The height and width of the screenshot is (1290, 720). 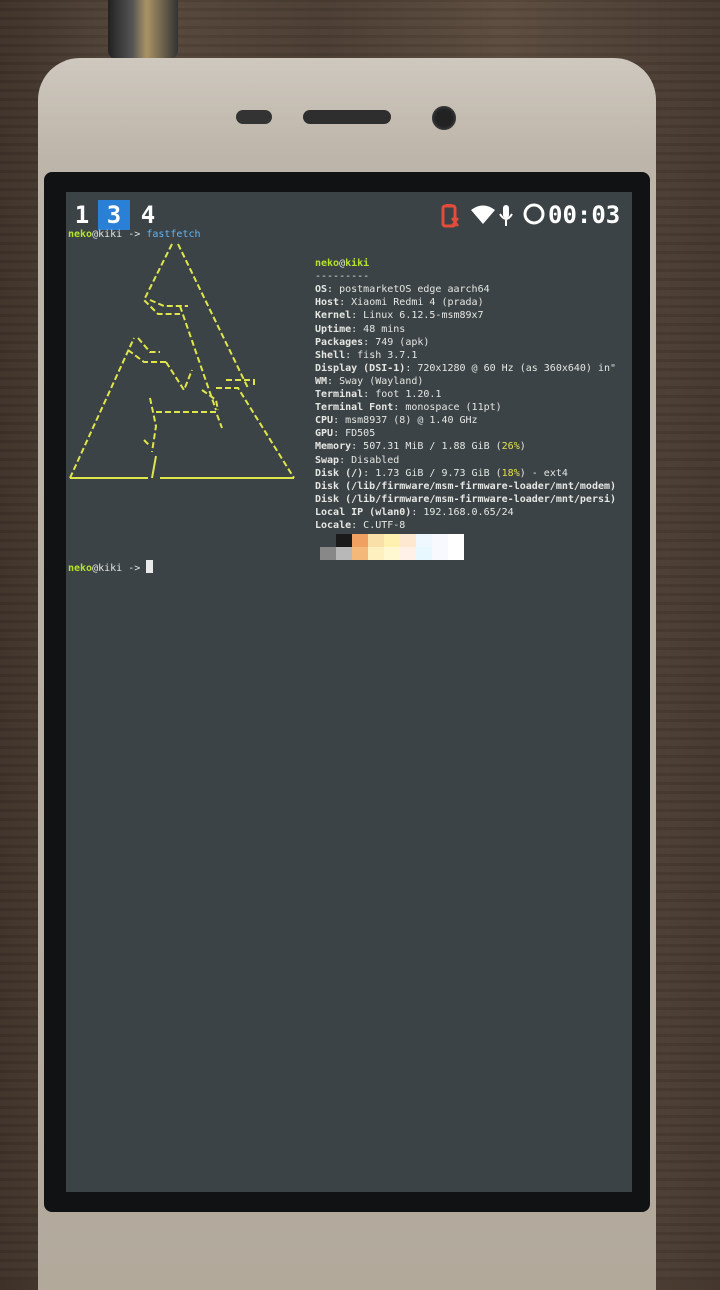 What do you see at coordinates (546, 473) in the screenshot?
I see `info-tail: - ext4` at bounding box center [546, 473].